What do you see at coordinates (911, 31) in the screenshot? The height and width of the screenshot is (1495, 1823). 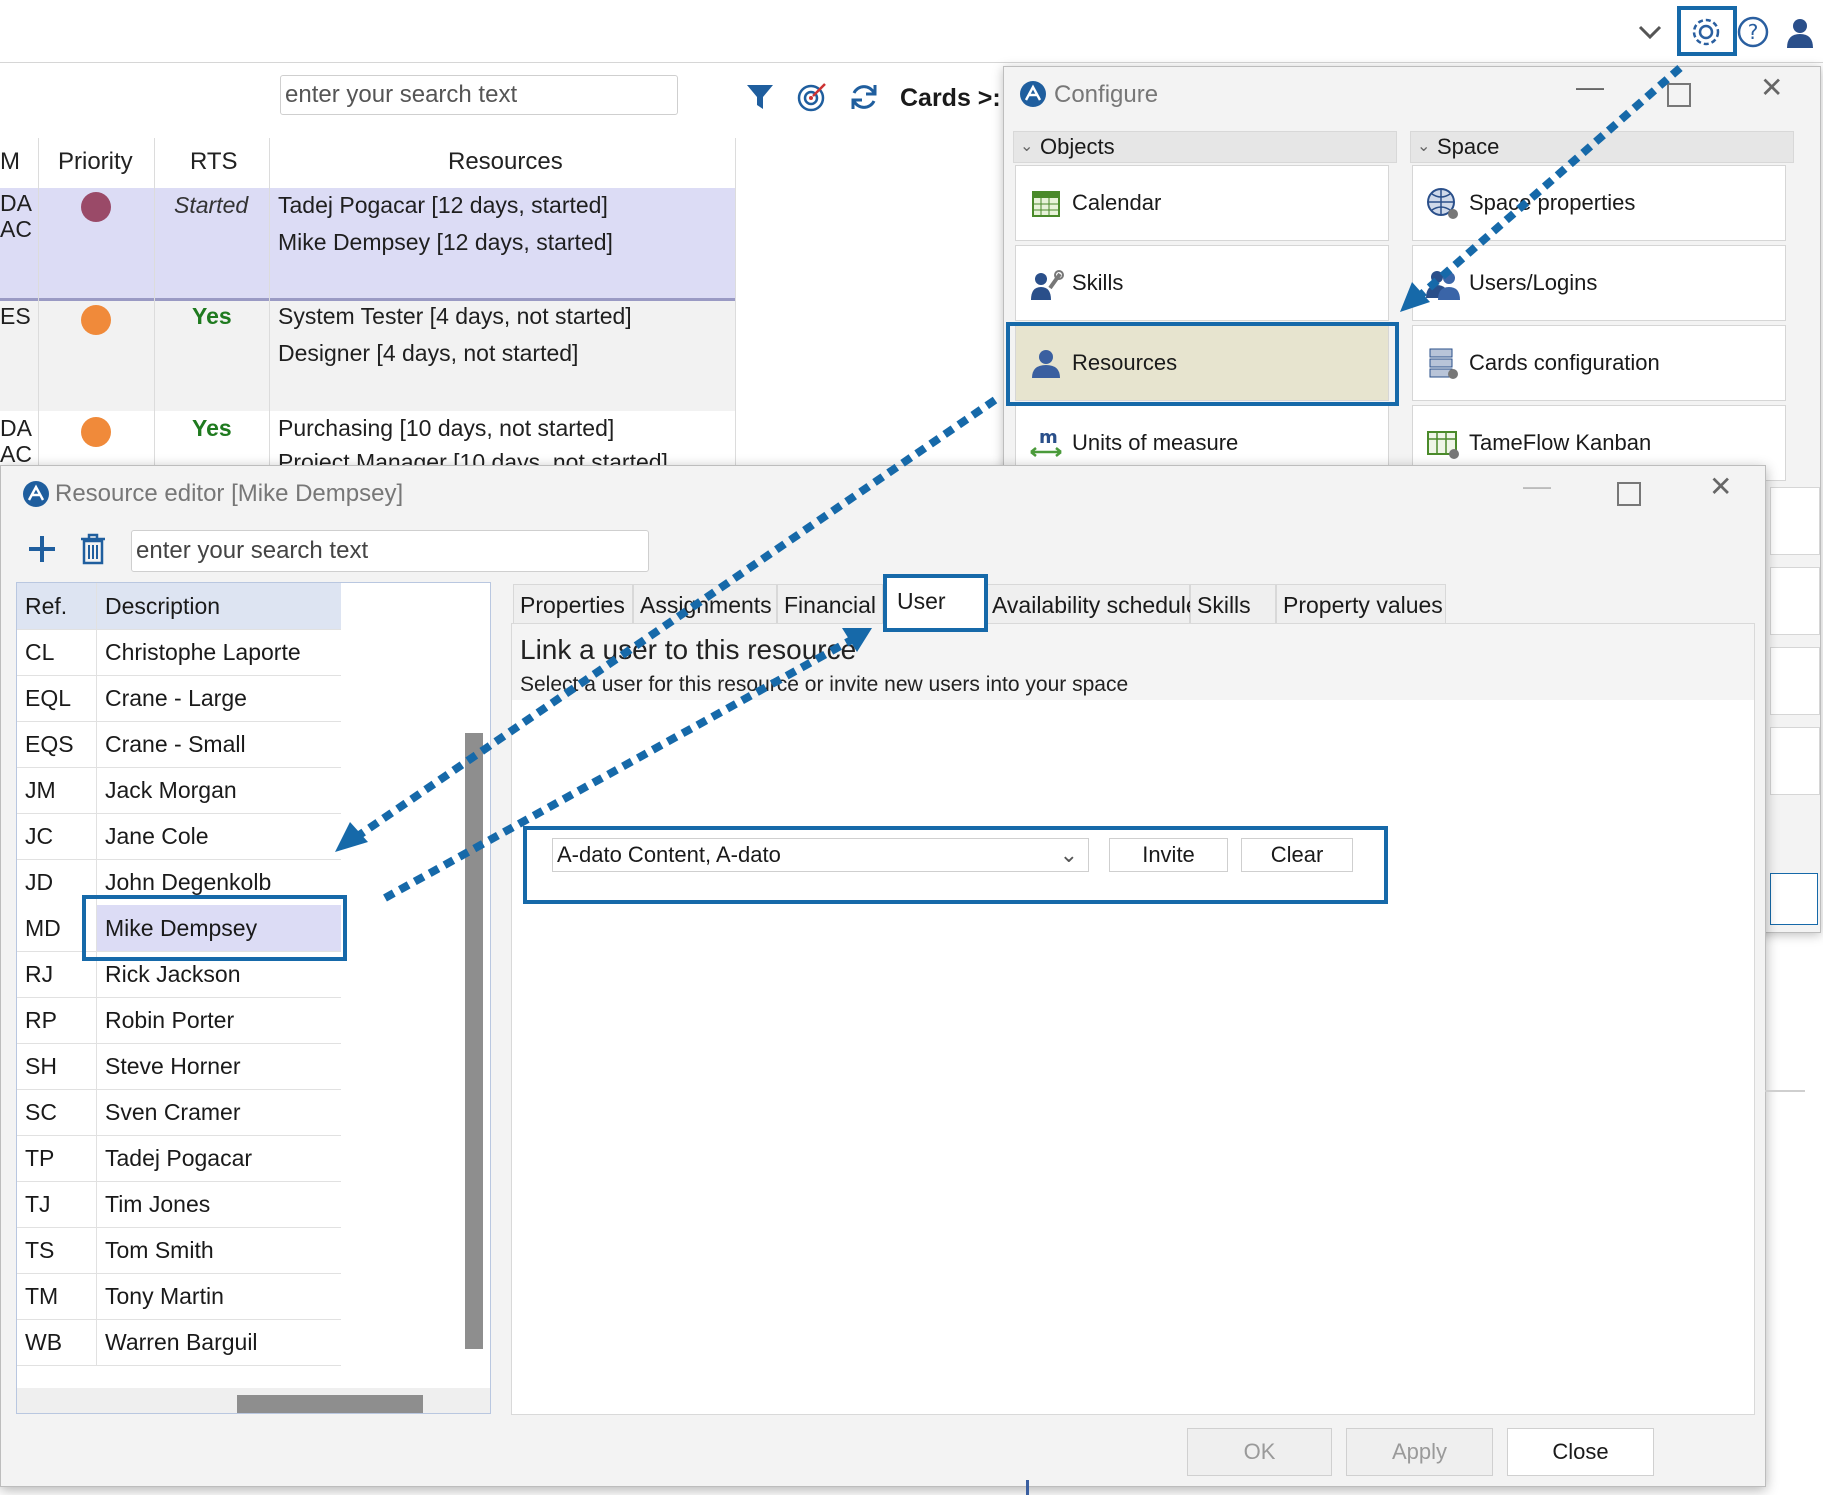 I see `top-toolbar: ?` at bounding box center [911, 31].